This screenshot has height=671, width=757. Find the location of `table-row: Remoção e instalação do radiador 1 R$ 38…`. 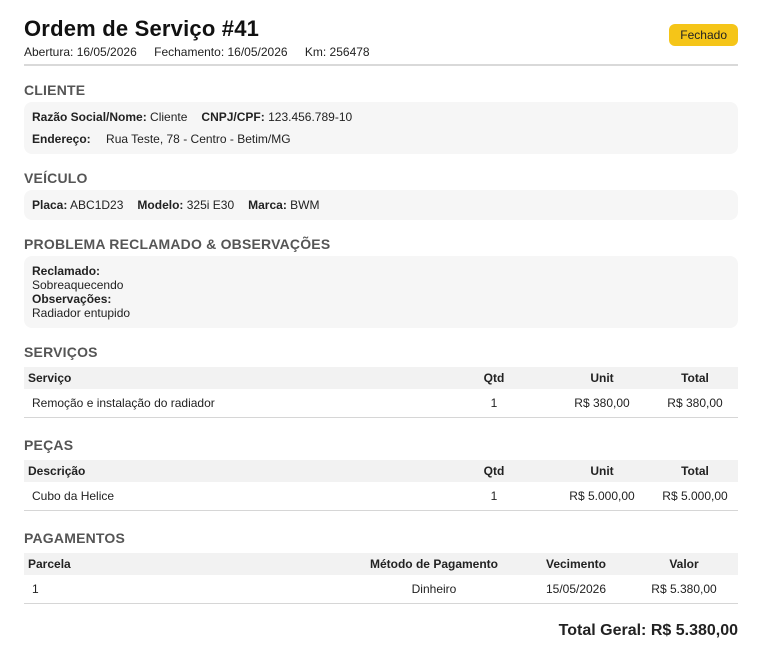

table-row: Remoção e instalação do radiador 1 R$ 38… is located at coordinates (381, 403).